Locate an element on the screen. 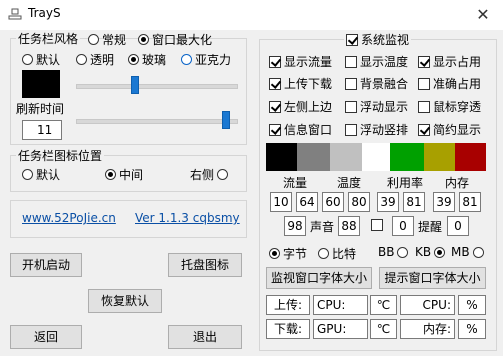  alert-checkbox is located at coordinates (377, 225).